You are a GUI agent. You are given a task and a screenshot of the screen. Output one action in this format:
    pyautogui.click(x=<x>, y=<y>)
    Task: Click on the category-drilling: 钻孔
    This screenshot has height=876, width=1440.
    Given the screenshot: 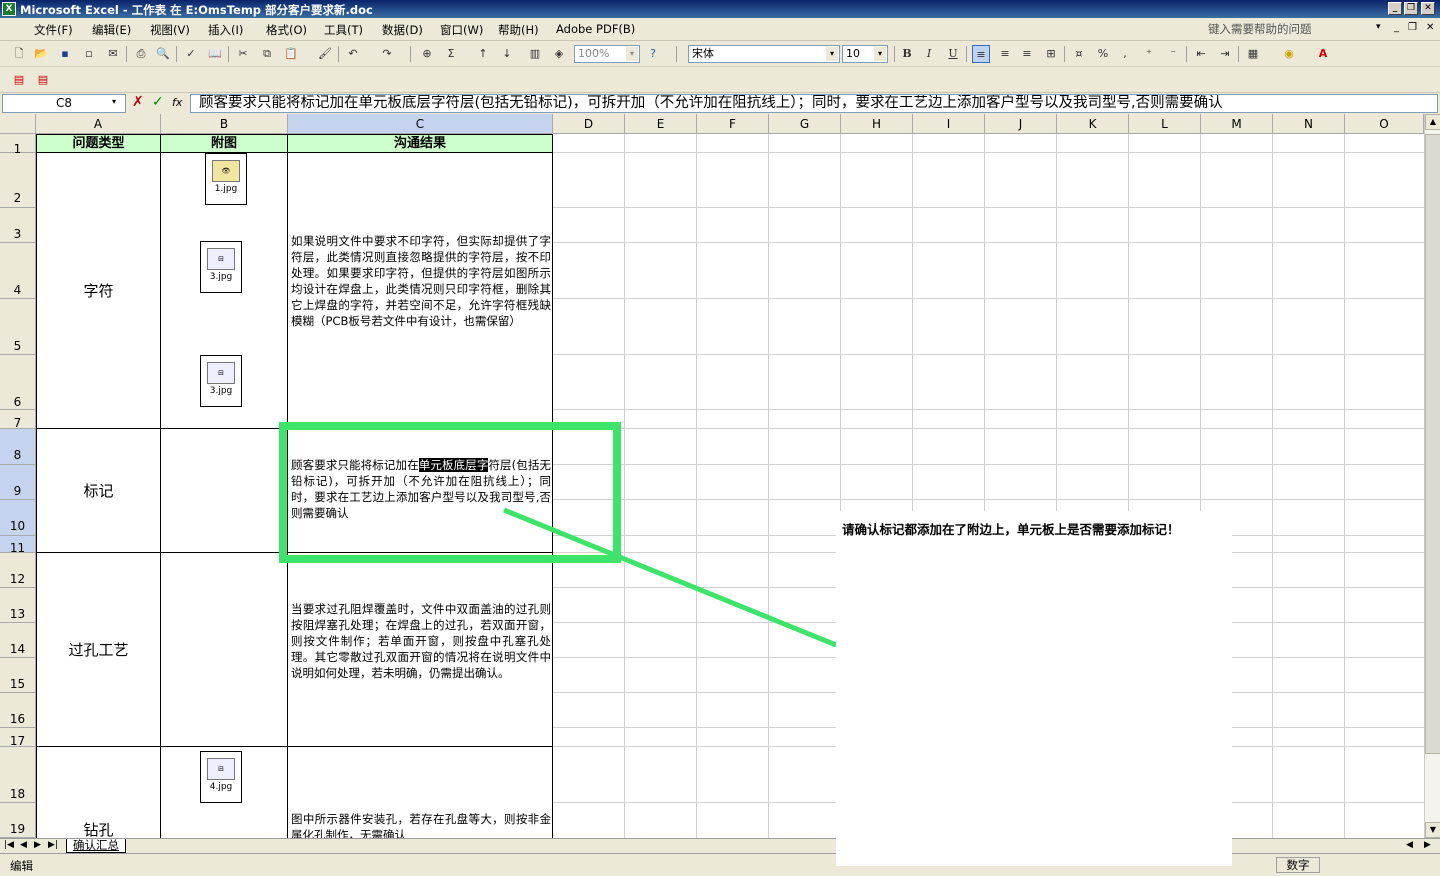 What is the action you would take?
    pyautogui.click(x=98, y=792)
    